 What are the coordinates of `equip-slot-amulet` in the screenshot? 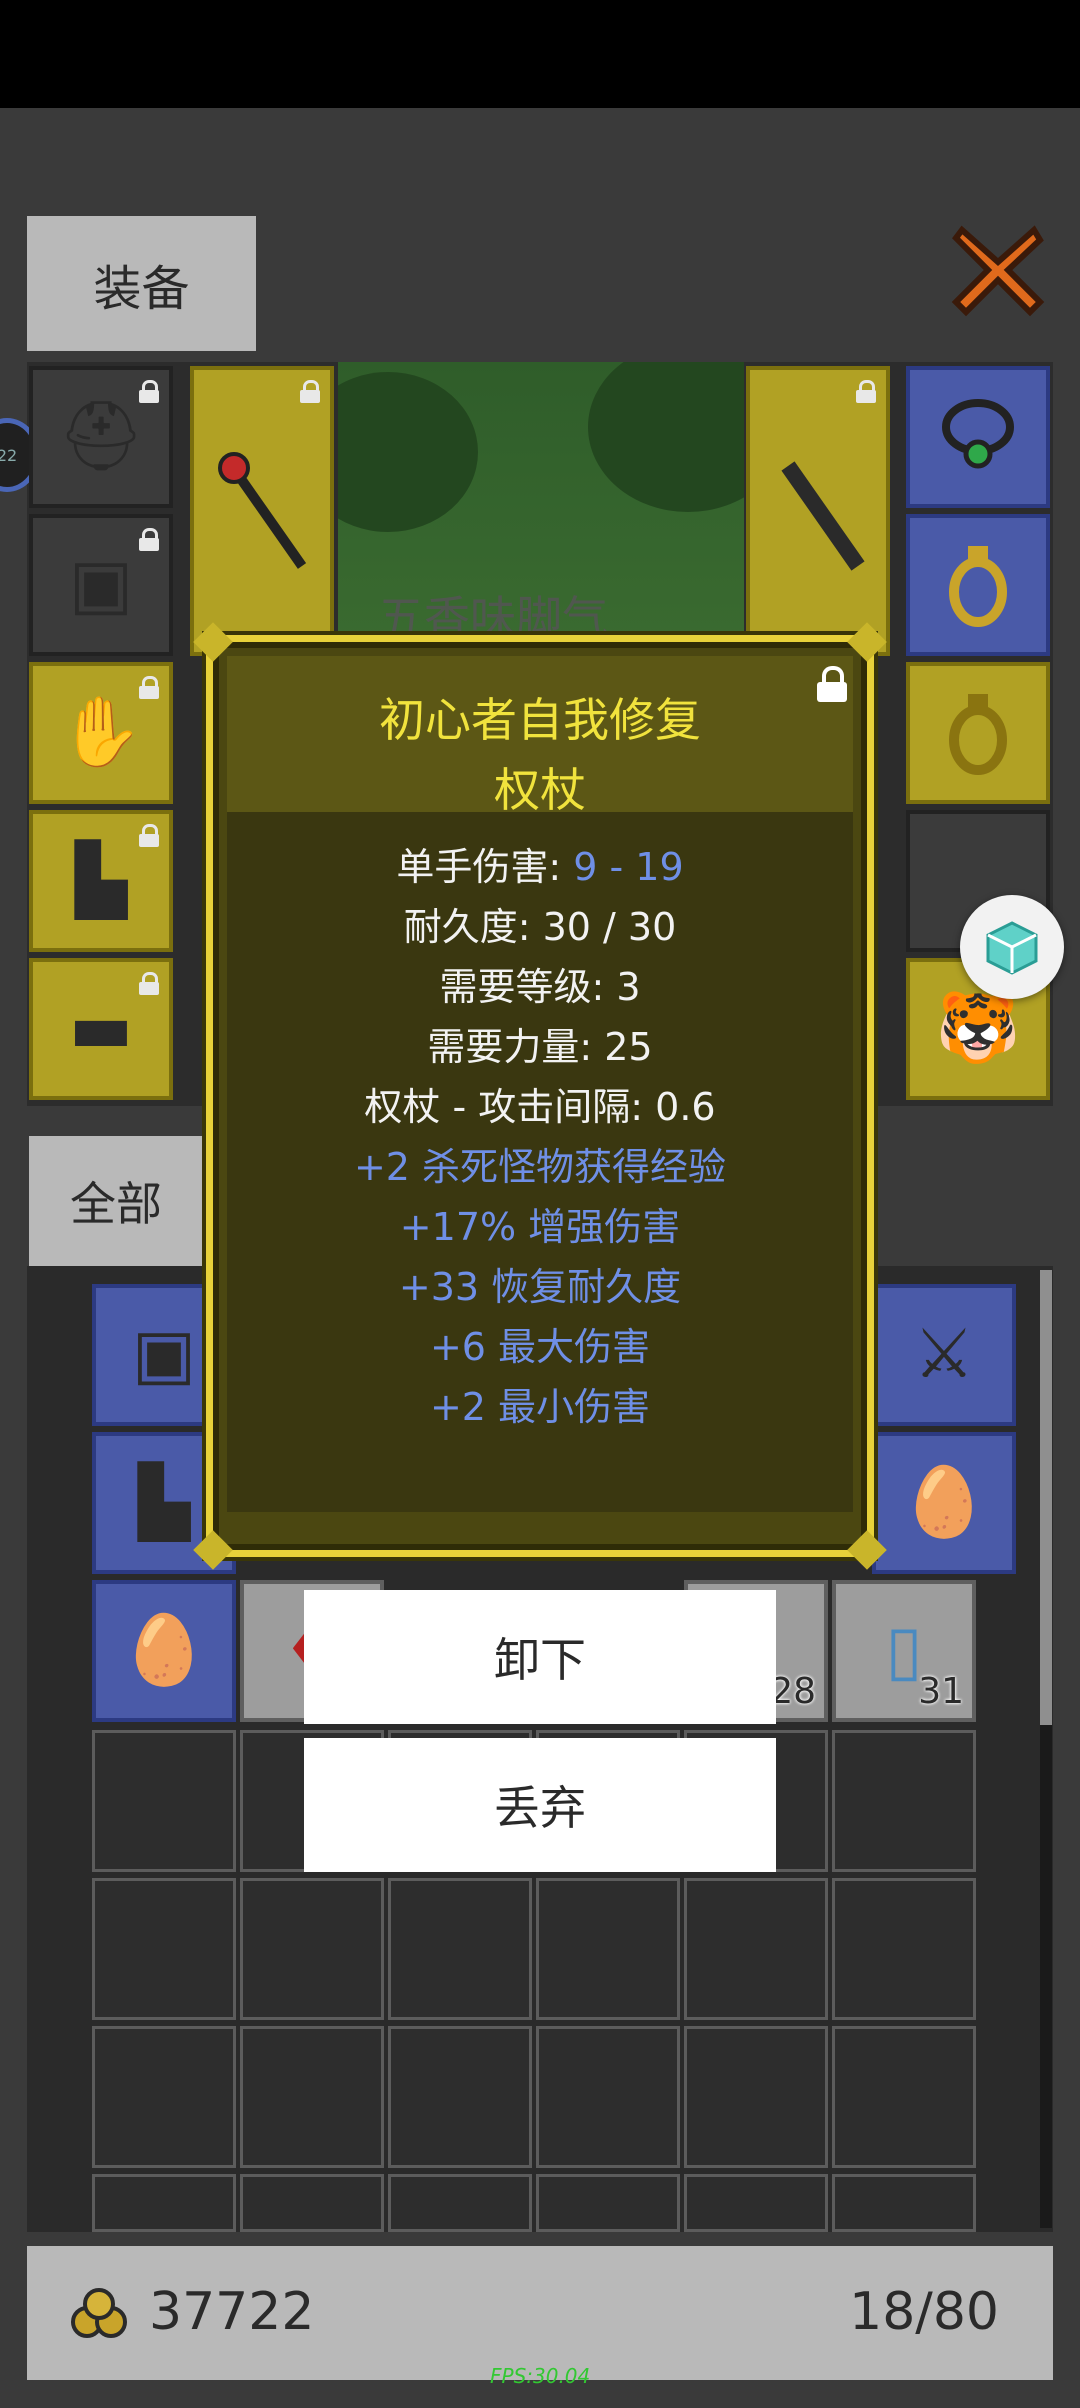 It's located at (978, 437).